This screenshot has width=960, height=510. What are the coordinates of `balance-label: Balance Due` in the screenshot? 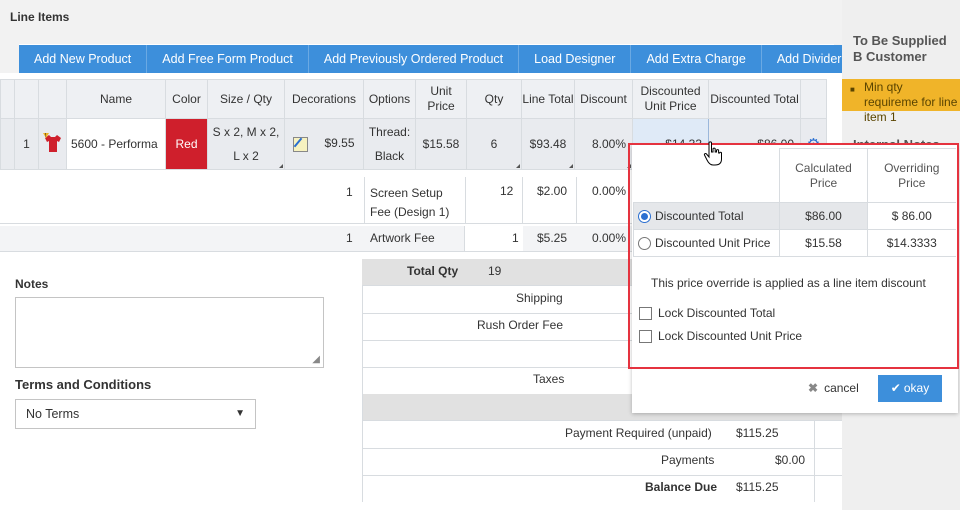 It's located at (681, 487).